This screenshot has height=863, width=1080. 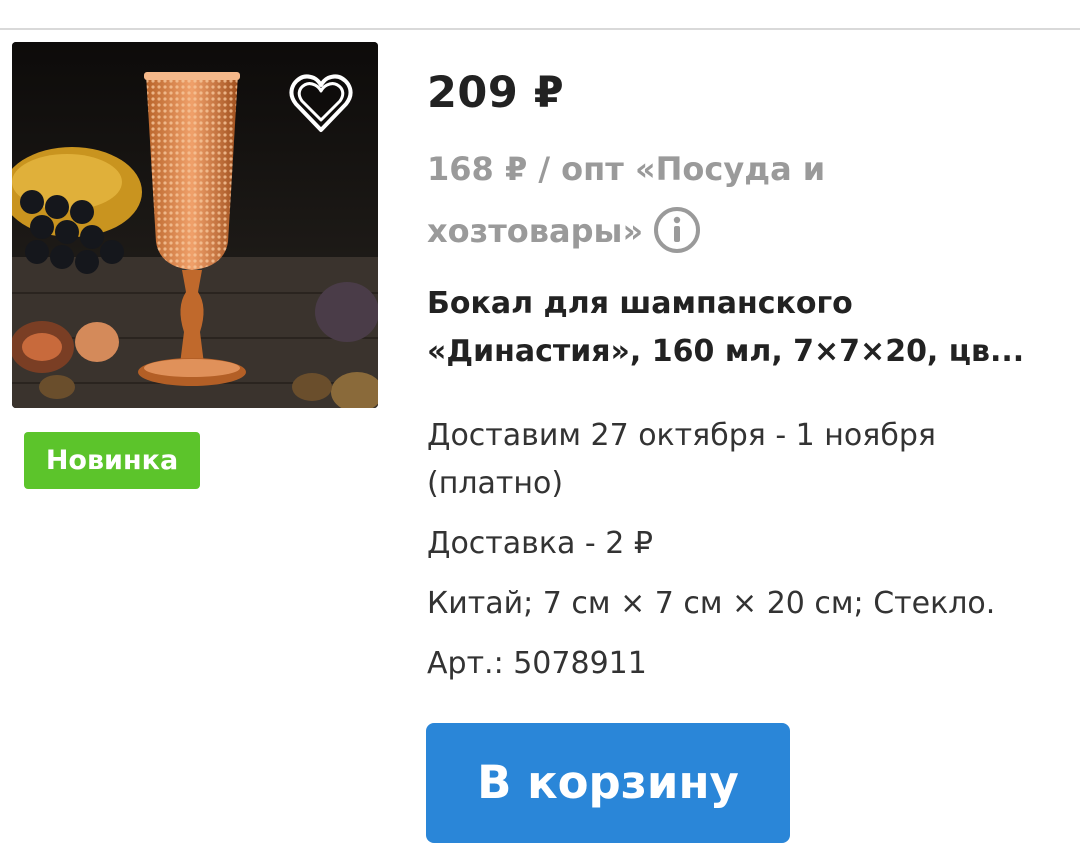 I want to click on delivery-dates: Доставим 27 октября - 1 ноября (платно), so click(x=681, y=459).